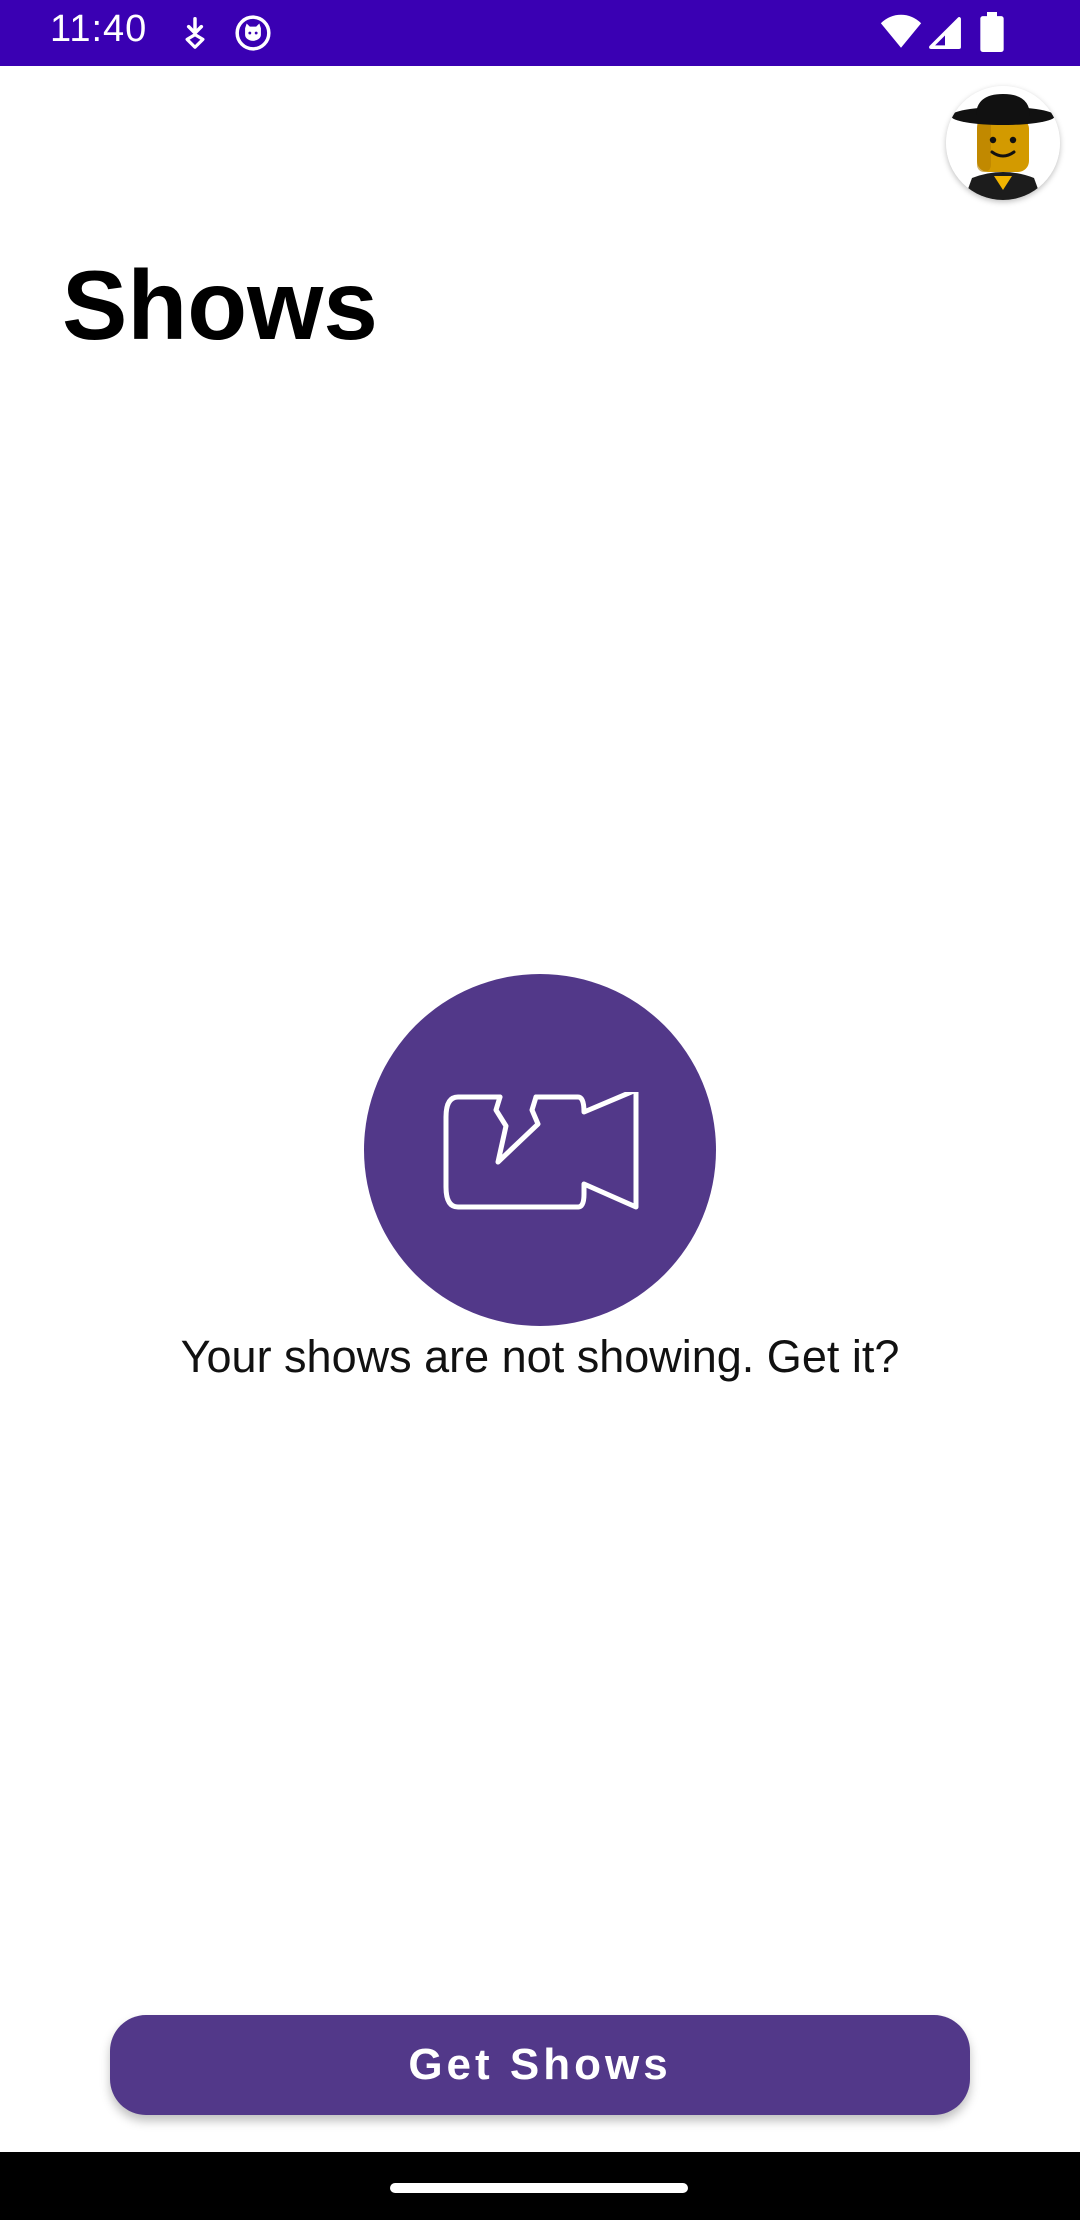  Describe the element at coordinates (945, 33) in the screenshot. I see `signal-icon` at that location.